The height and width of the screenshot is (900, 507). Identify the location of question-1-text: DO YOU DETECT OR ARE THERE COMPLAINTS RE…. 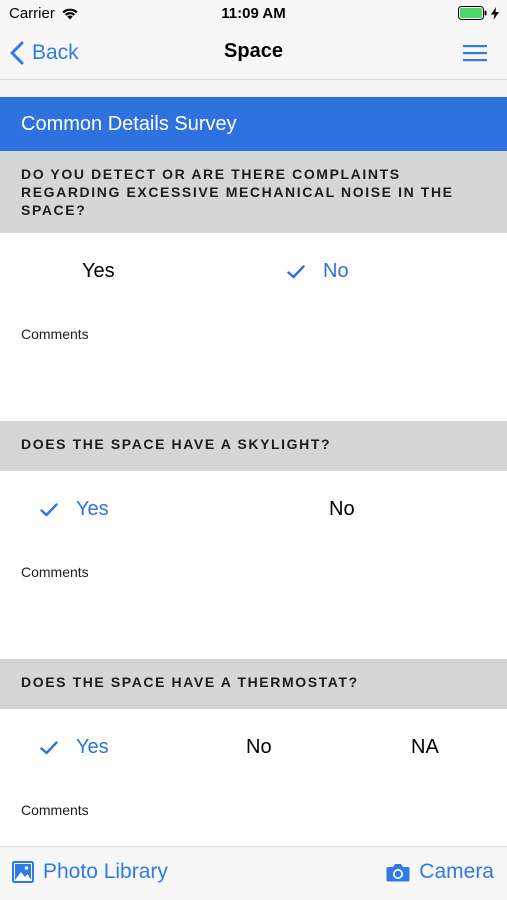
(253, 192).